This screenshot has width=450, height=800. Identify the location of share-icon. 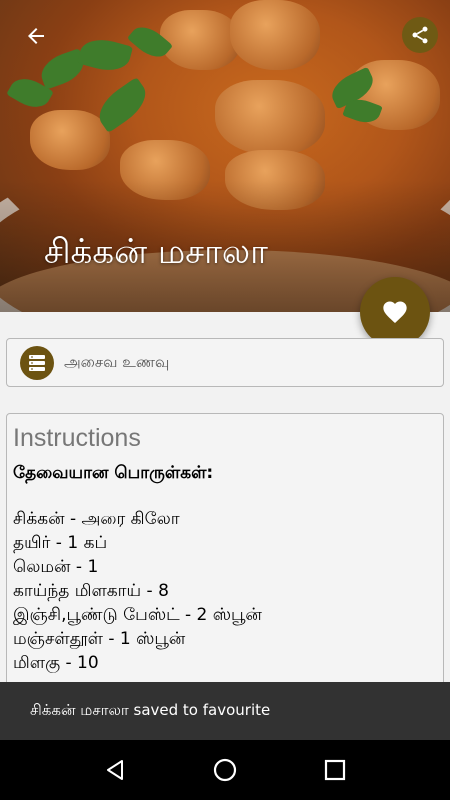
(420, 35).